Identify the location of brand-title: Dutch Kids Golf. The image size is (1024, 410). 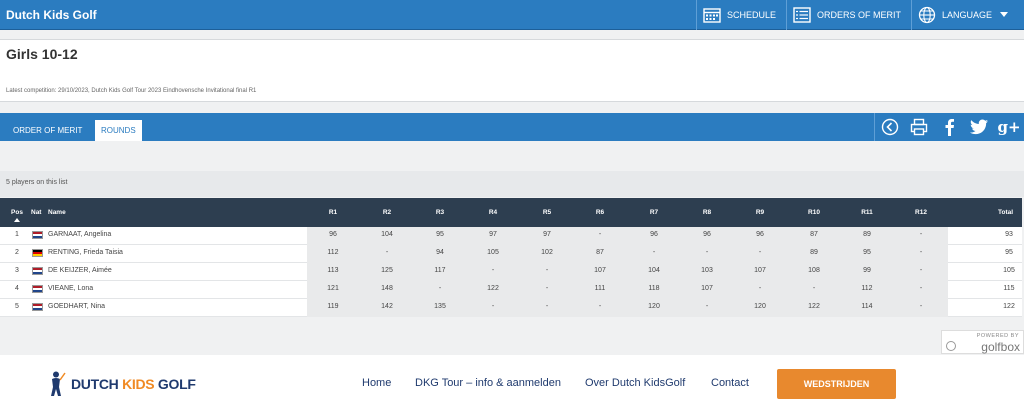
(51, 15).